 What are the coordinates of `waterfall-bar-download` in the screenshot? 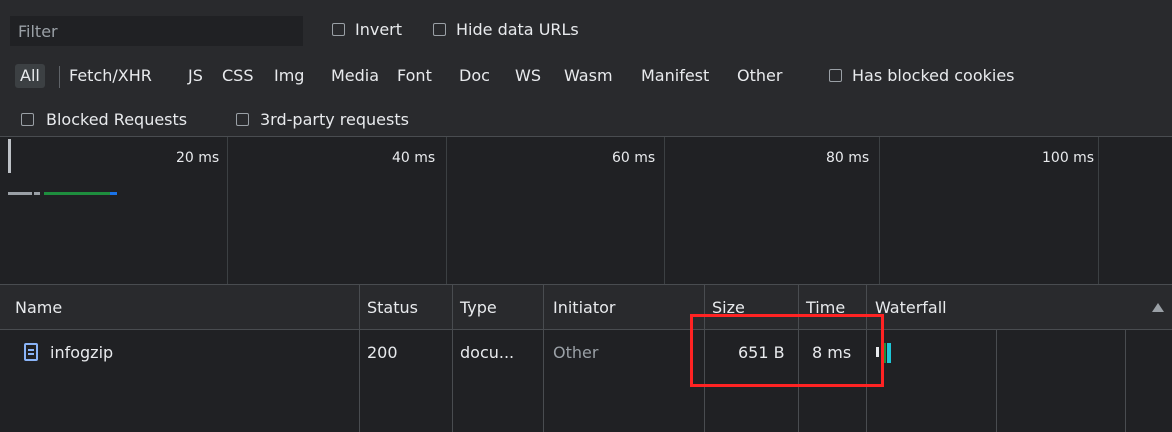 It's located at (889, 353).